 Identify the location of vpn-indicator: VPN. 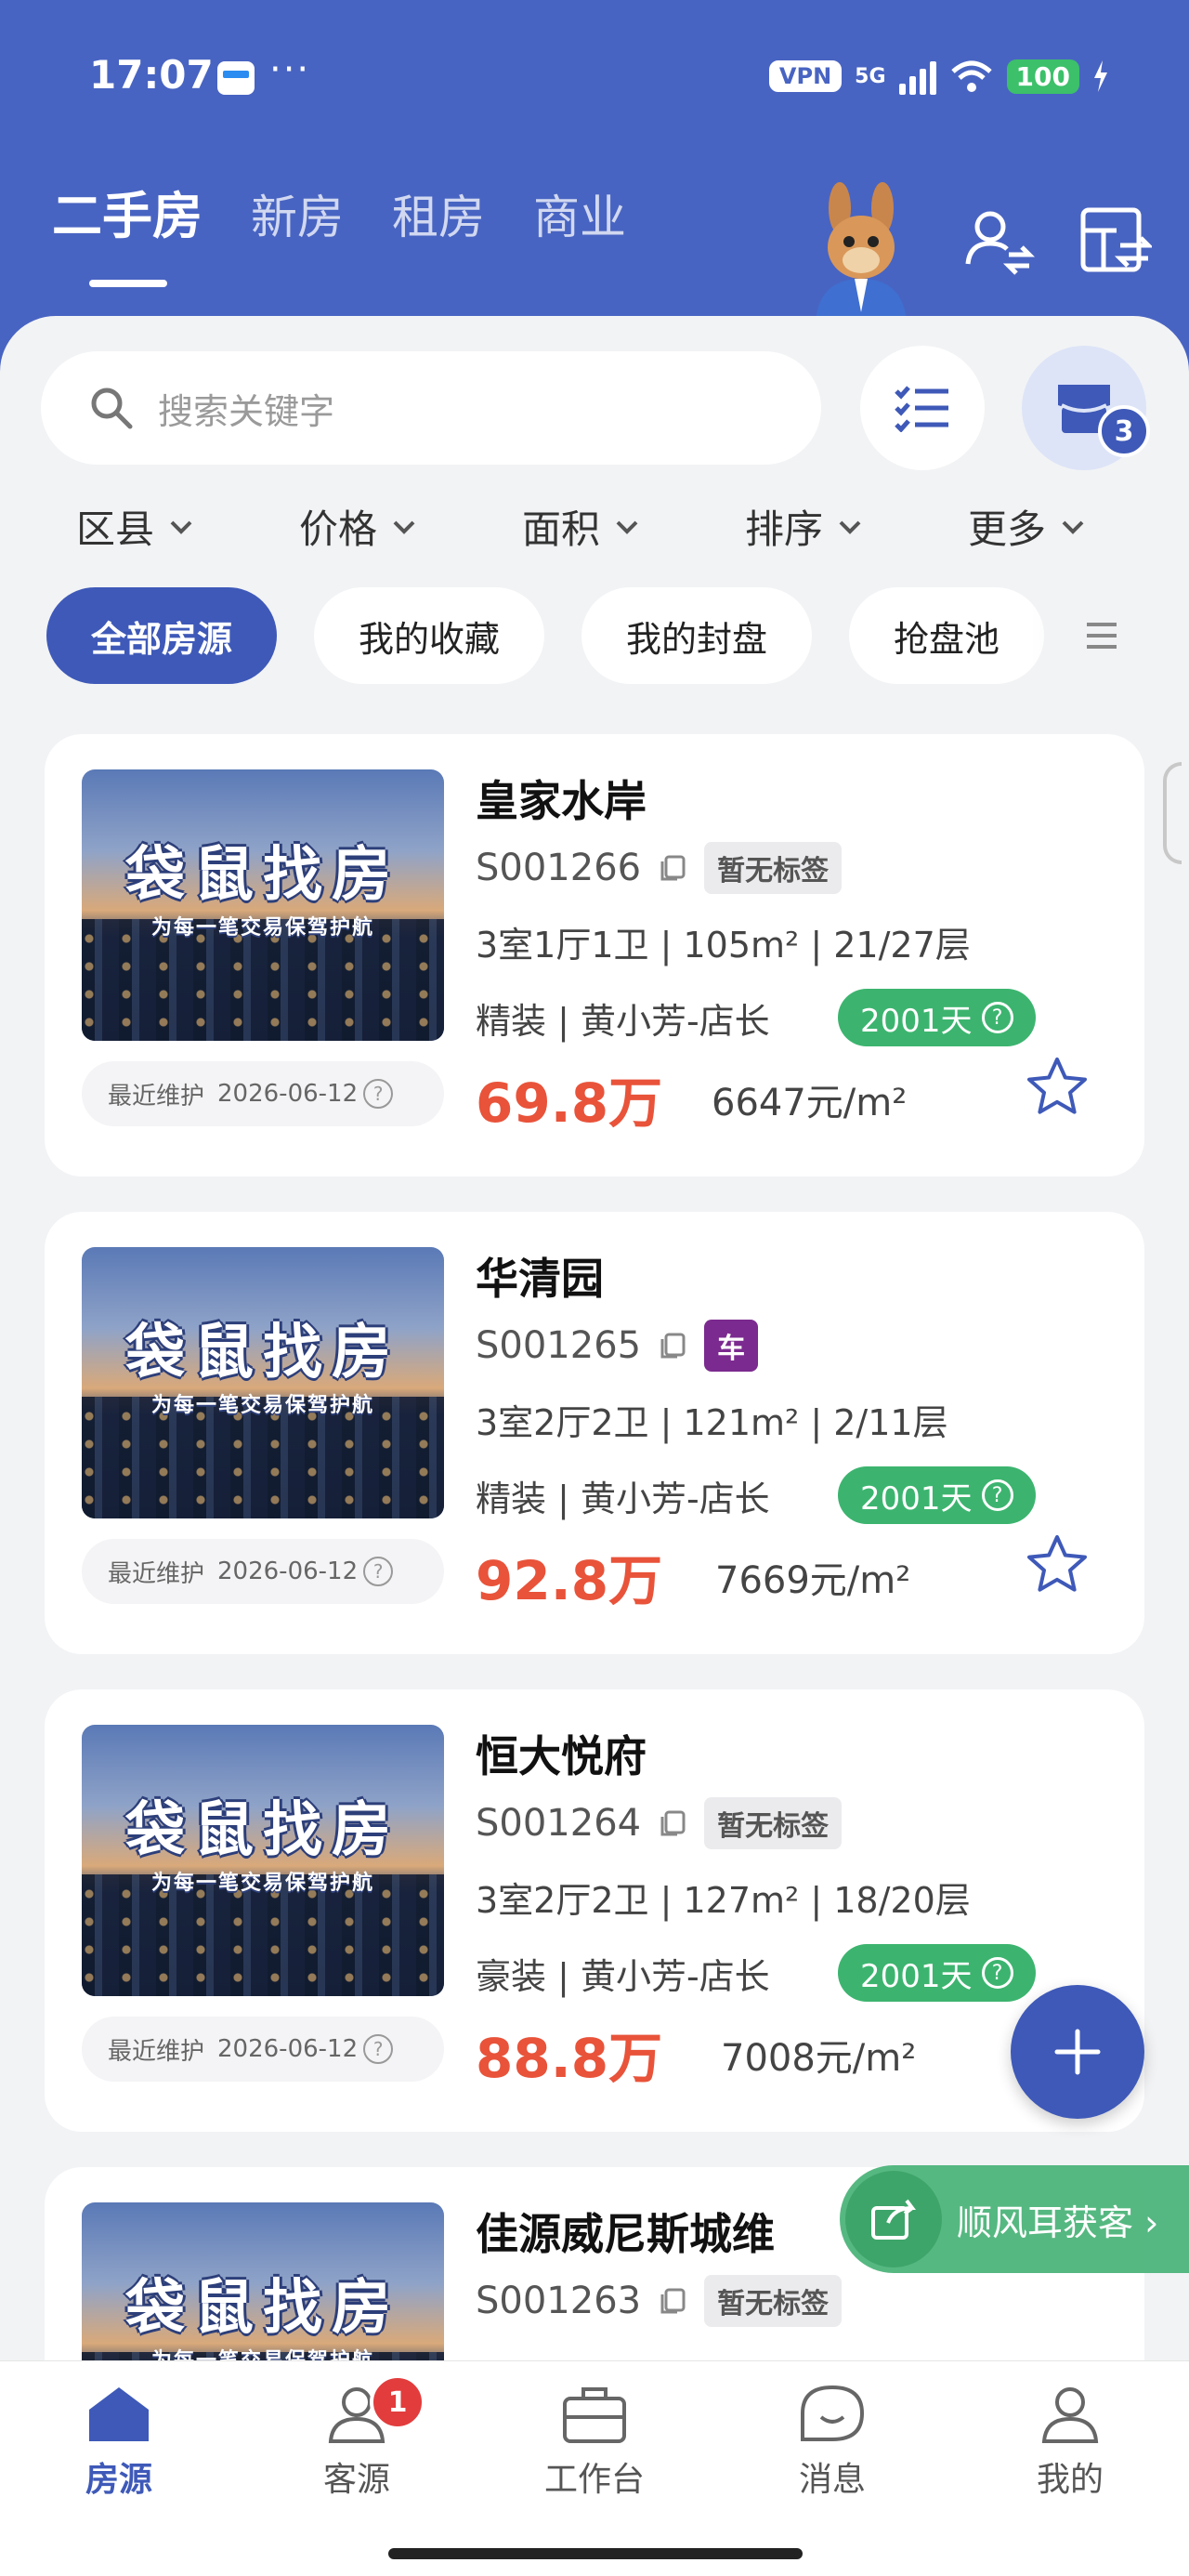
(806, 76).